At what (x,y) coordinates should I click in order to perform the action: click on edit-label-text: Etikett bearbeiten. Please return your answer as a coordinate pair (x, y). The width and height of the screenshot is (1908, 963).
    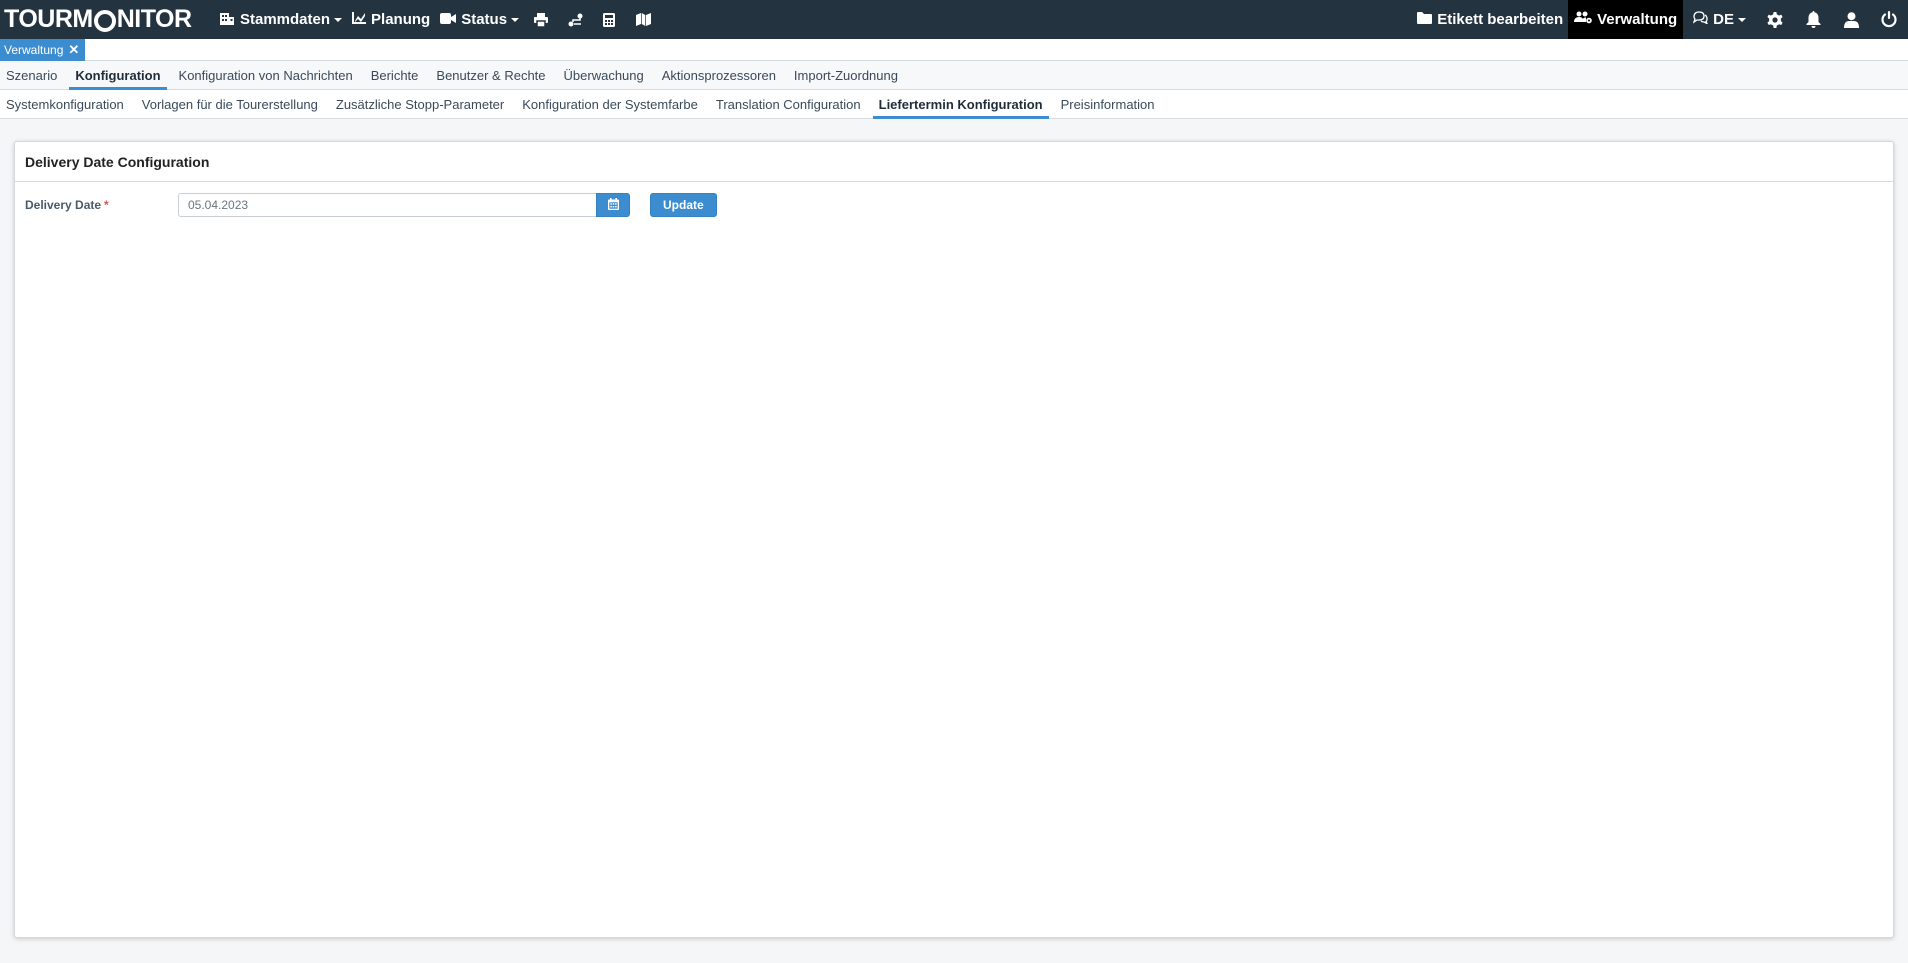
    Looking at the image, I should click on (1500, 19).